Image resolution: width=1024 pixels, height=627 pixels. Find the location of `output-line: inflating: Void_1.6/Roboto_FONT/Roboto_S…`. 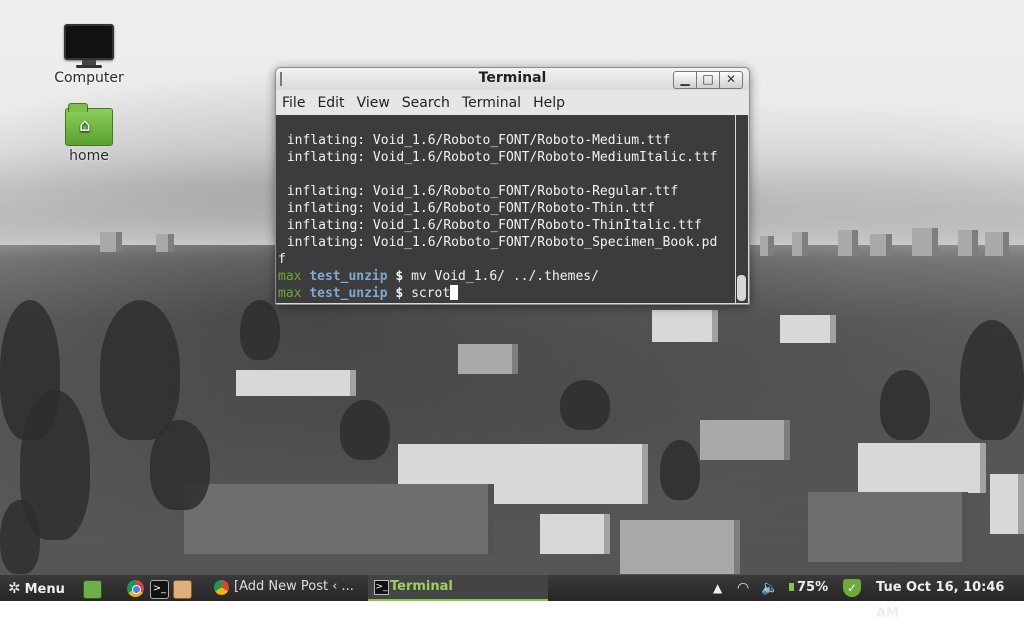

output-line: inflating: Void_1.6/Roboto_FONT/Roboto_S… is located at coordinates (498, 242).